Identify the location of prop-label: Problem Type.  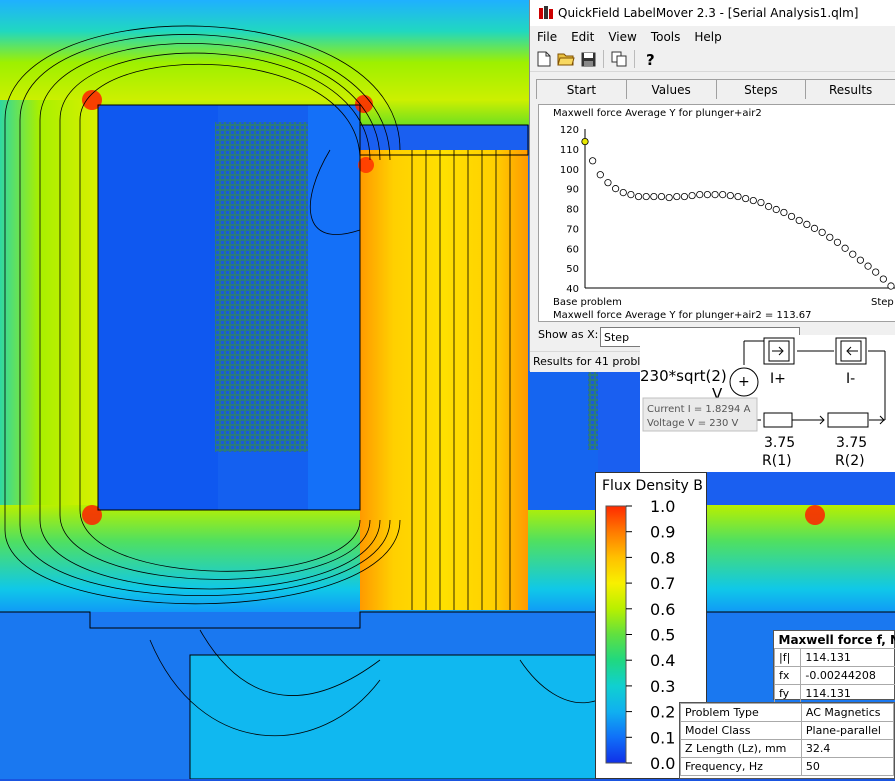
(741, 713).